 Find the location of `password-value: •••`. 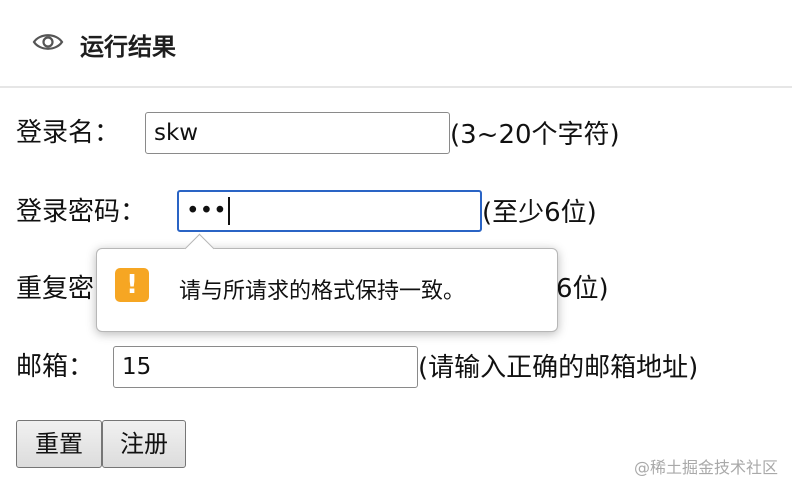

password-value: ••• is located at coordinates (206, 211).